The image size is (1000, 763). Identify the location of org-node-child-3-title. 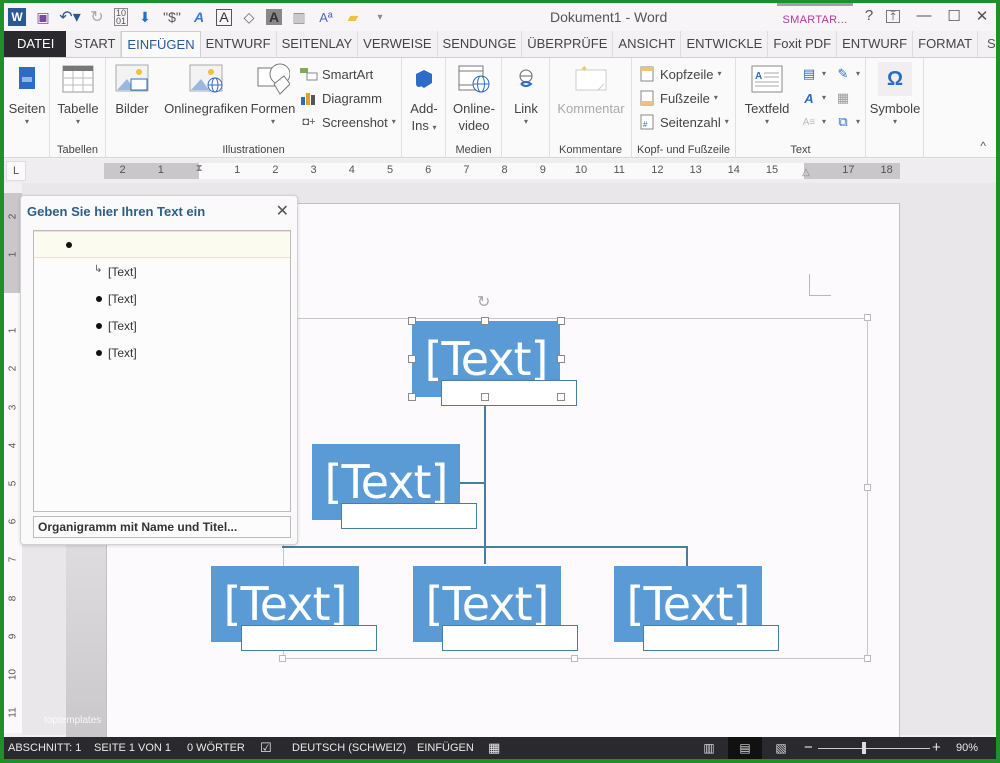
(711, 638).